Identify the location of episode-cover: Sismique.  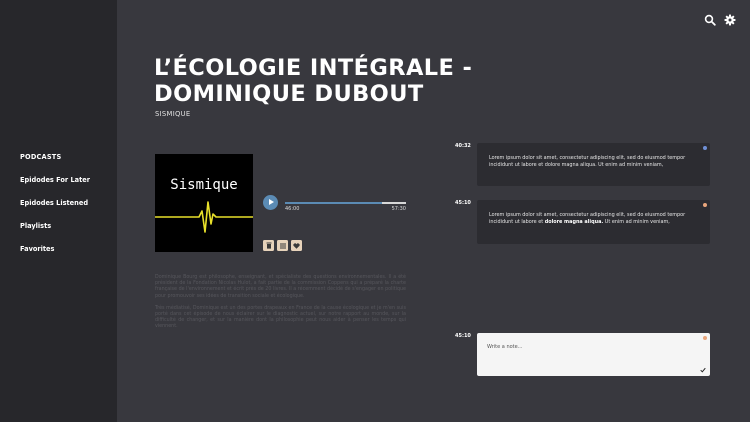
(204, 203).